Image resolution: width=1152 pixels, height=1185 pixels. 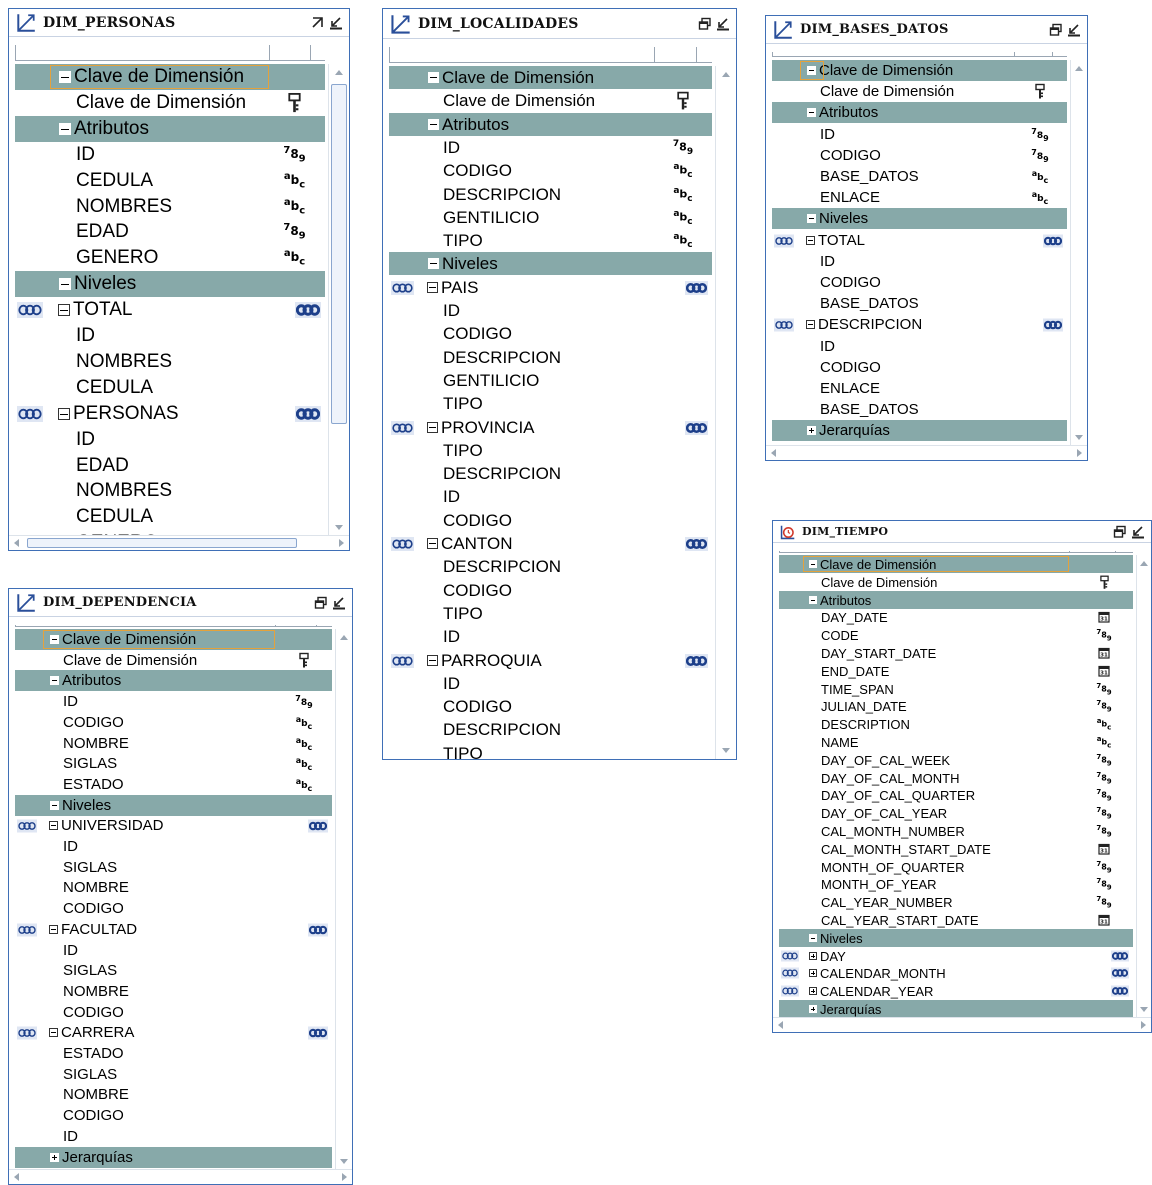 I want to click on level-row-calendar-year: CALENDAR_YEAR, so click(x=956, y=991).